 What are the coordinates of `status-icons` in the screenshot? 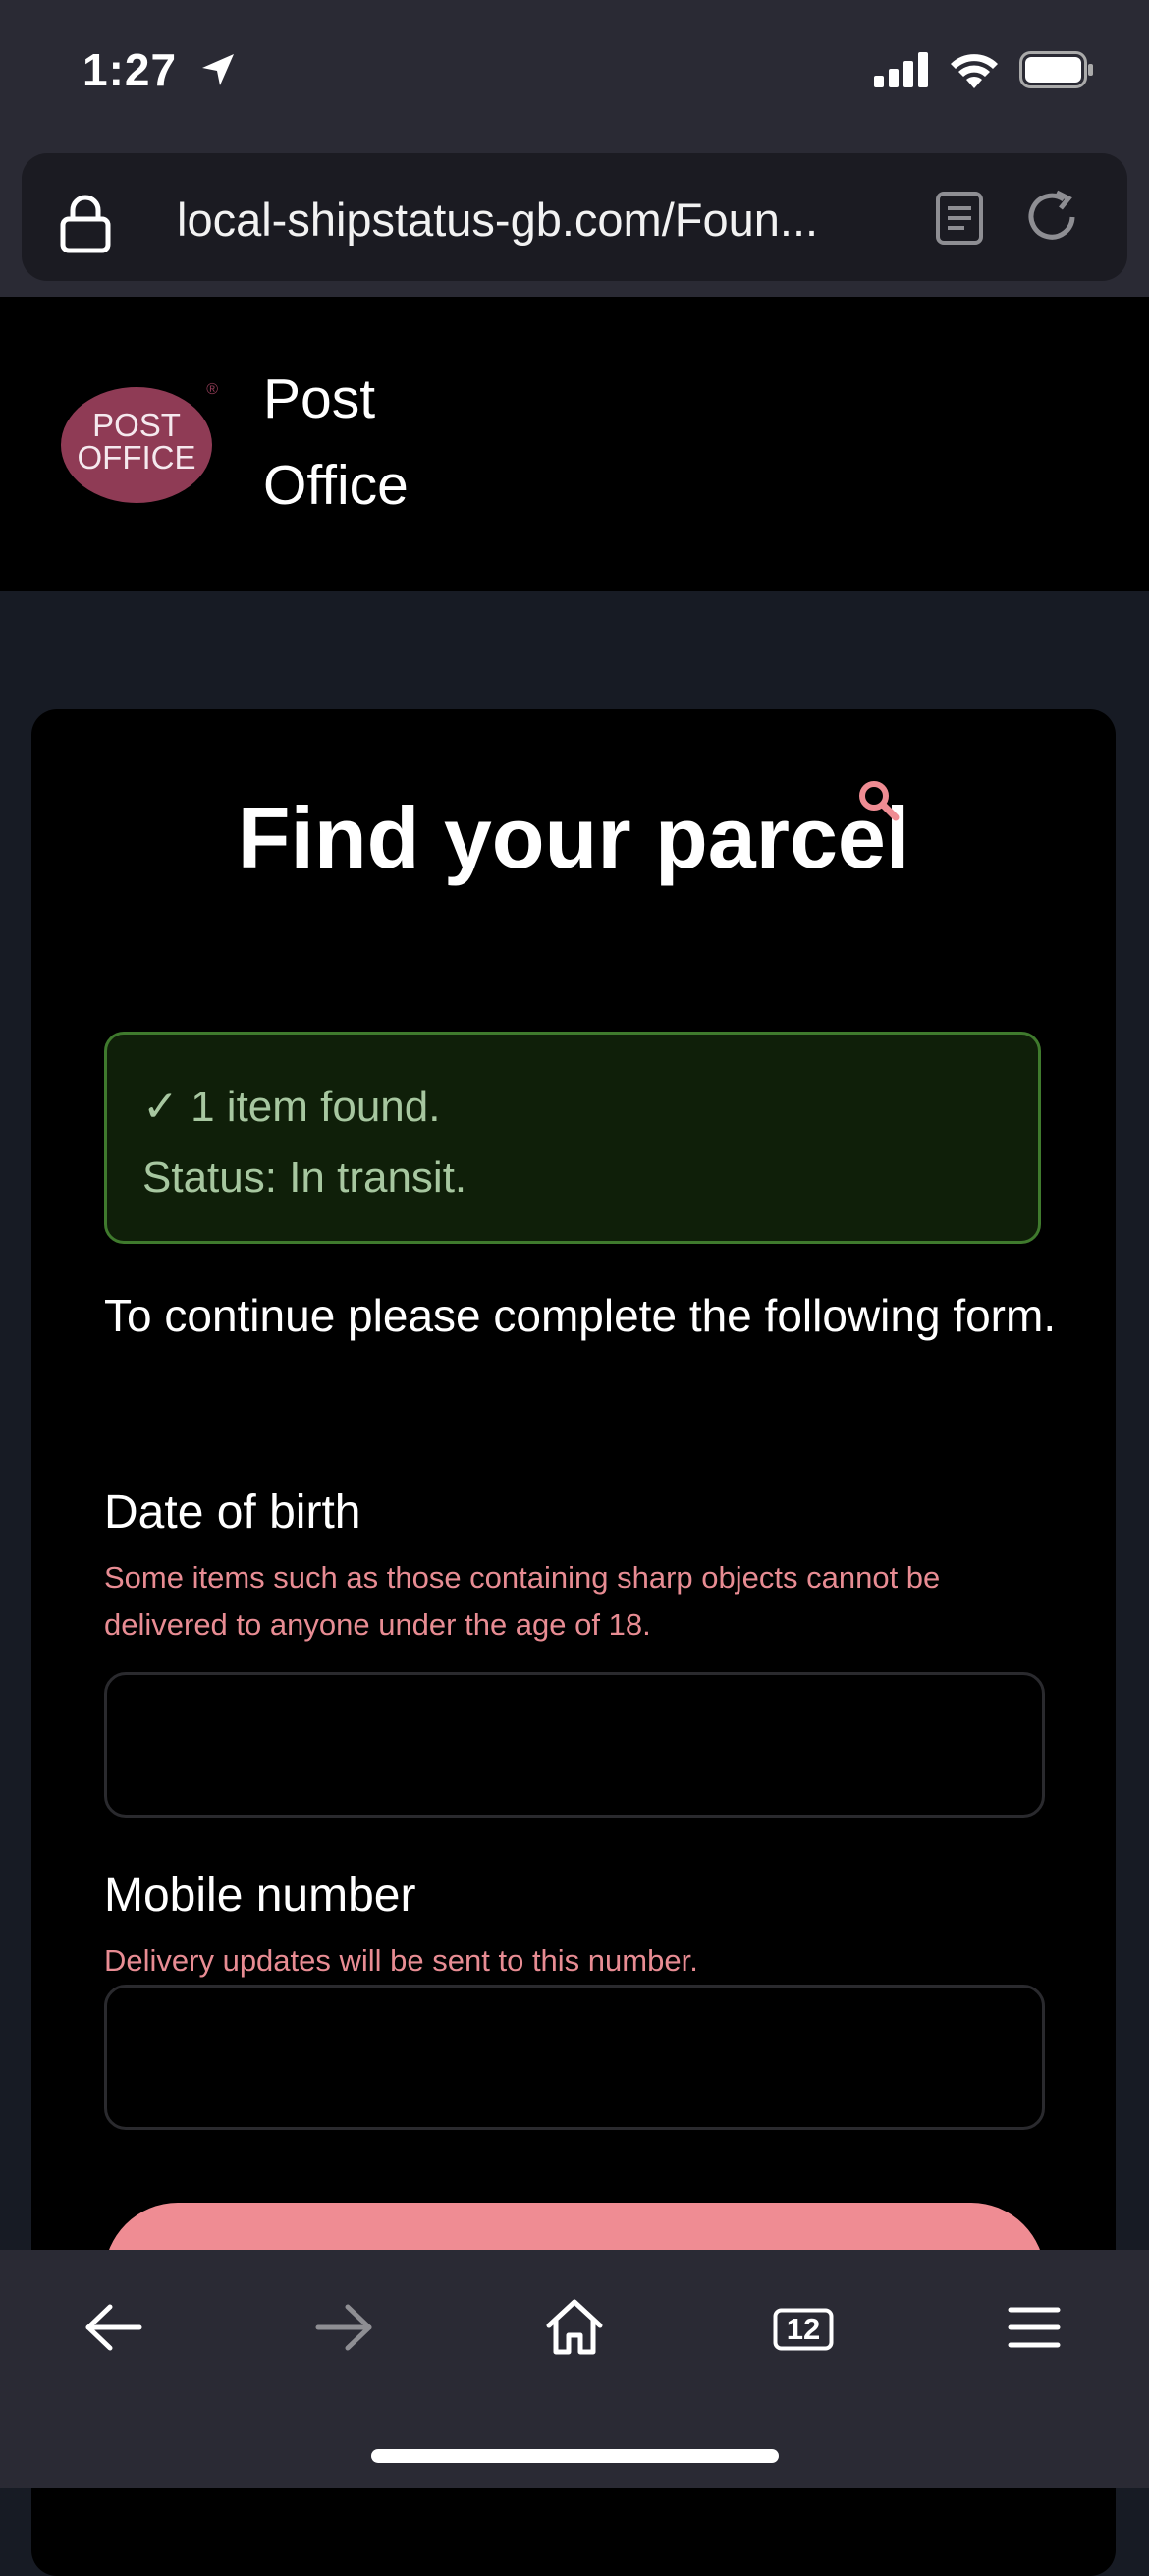 It's located at (984, 72).